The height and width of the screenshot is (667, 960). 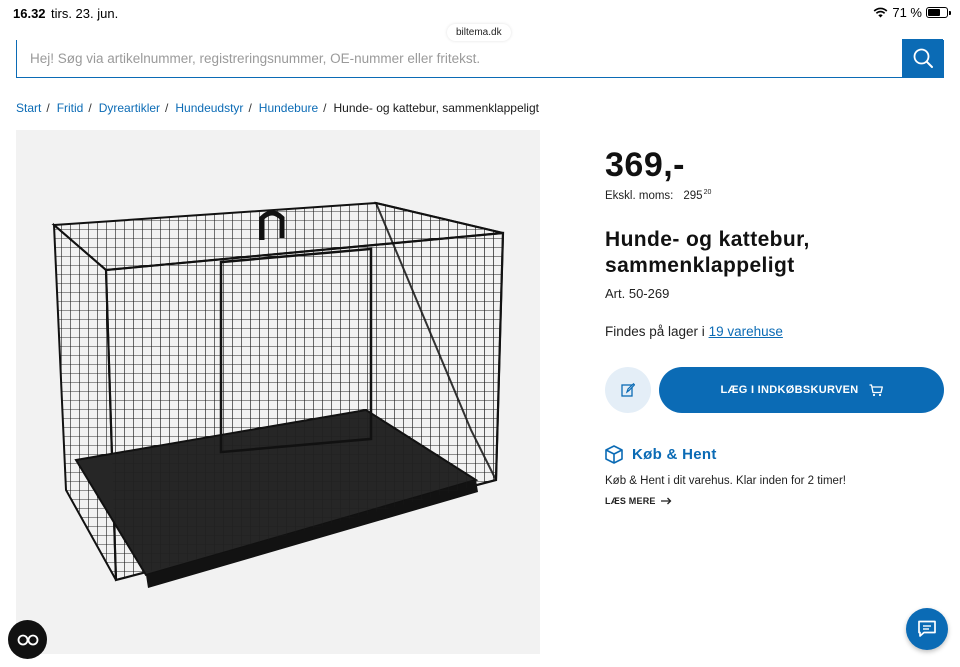 What do you see at coordinates (29, 13) in the screenshot?
I see `status-time: 16.32` at bounding box center [29, 13].